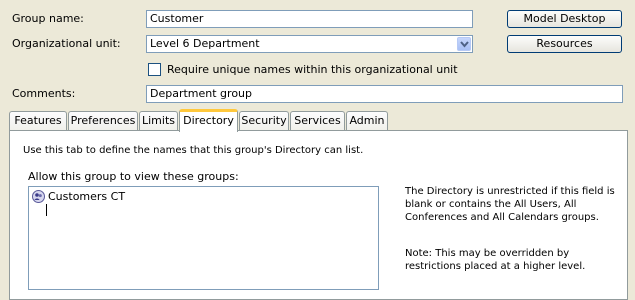 Image resolution: width=635 pixels, height=300 pixels. I want to click on resources-button: Resources, so click(564, 44).